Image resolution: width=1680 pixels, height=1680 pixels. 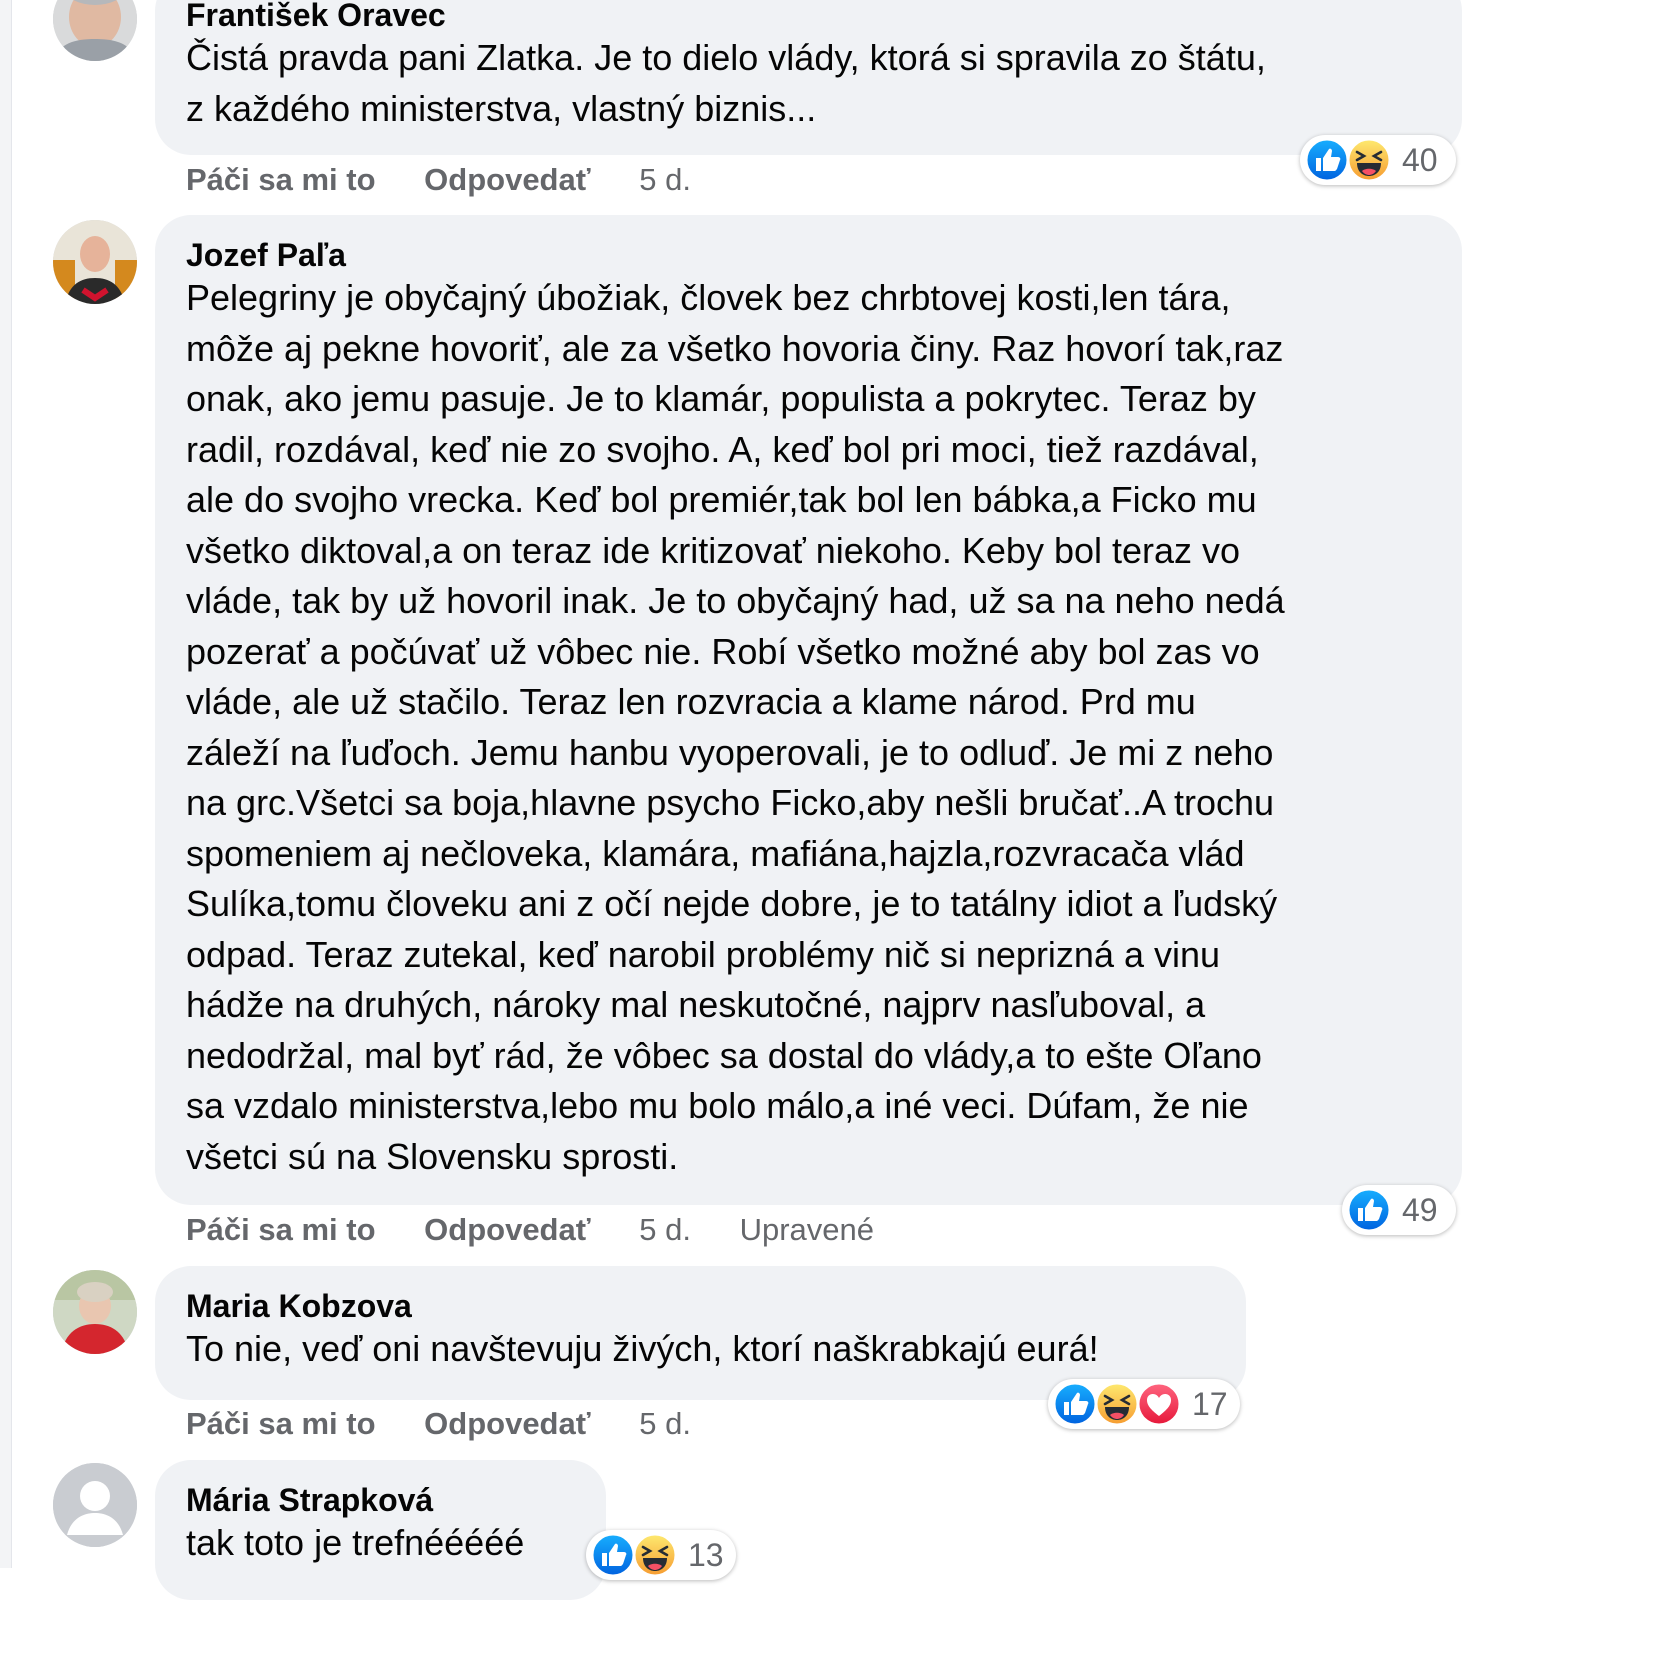 I want to click on edited-label: Upravené, so click(x=807, y=1229).